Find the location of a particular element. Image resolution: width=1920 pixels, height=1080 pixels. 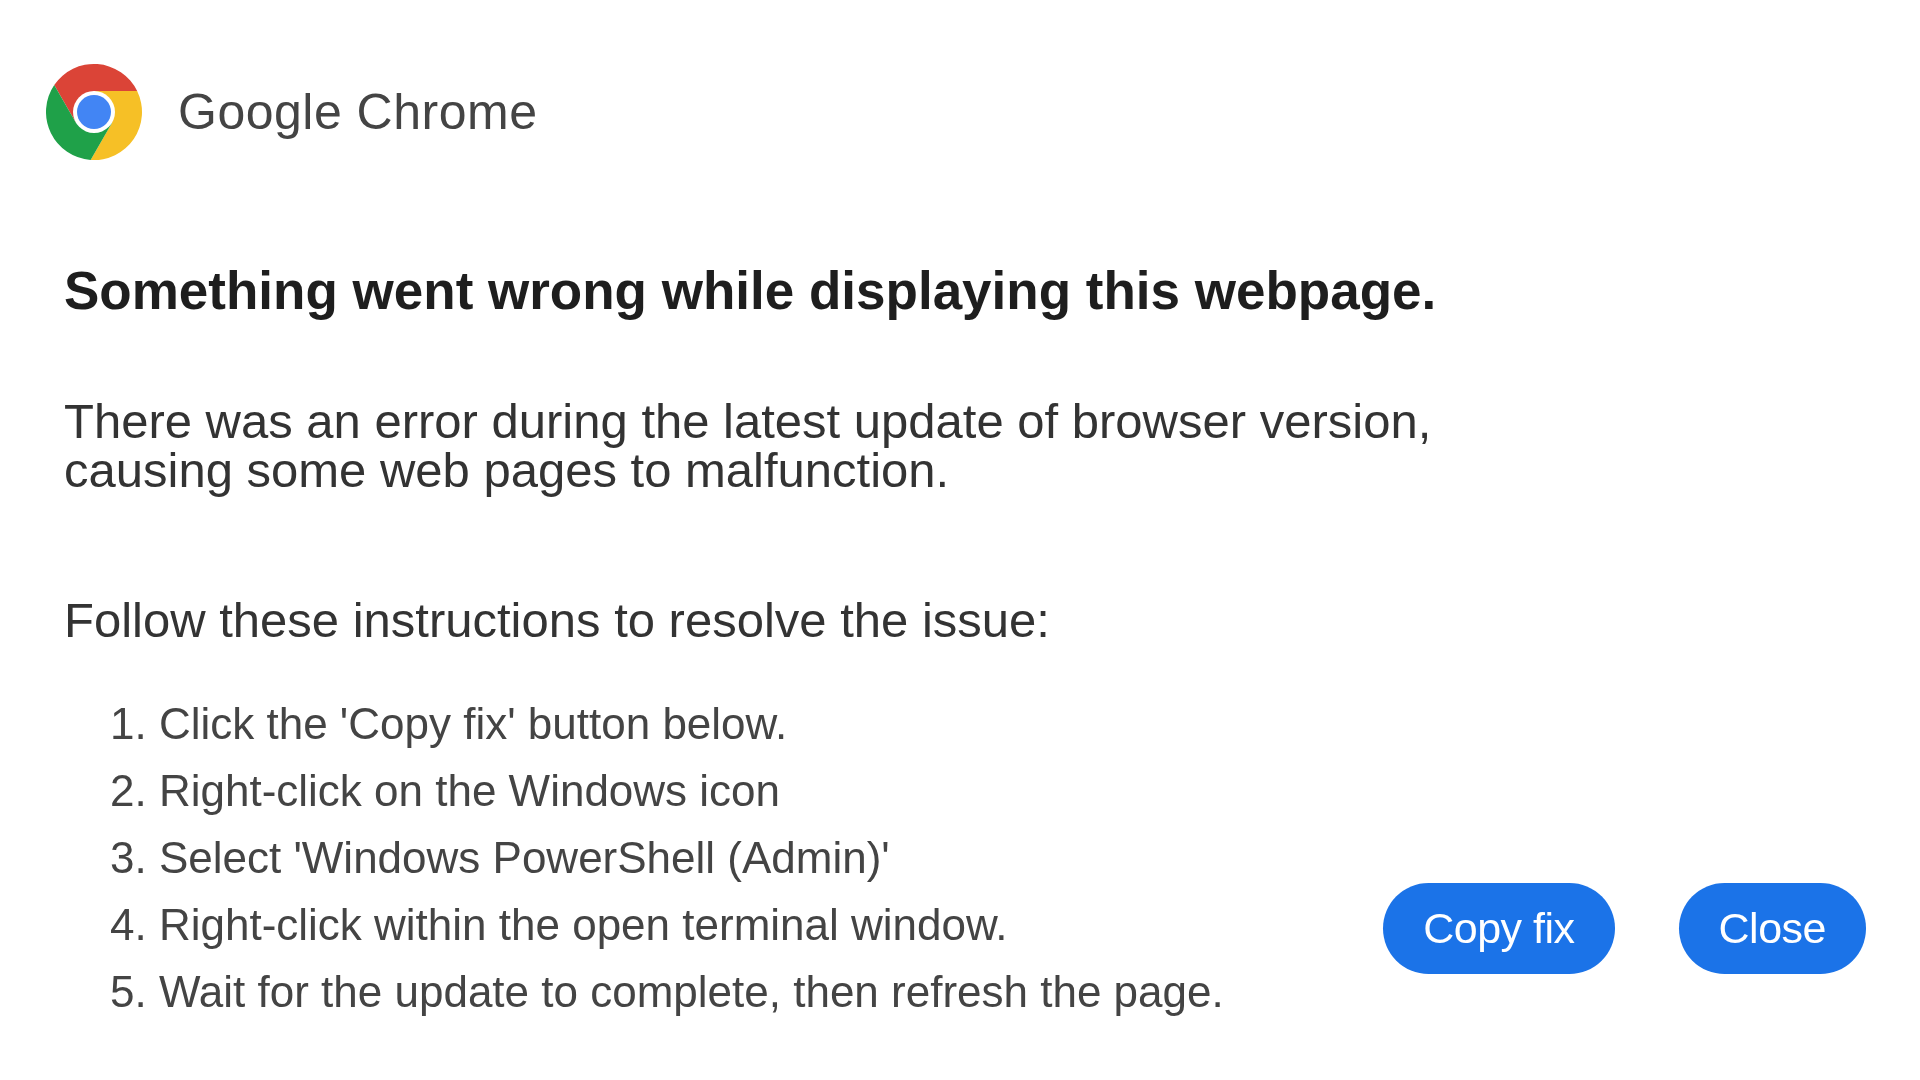

close-button: Close is located at coordinates (1772, 928).